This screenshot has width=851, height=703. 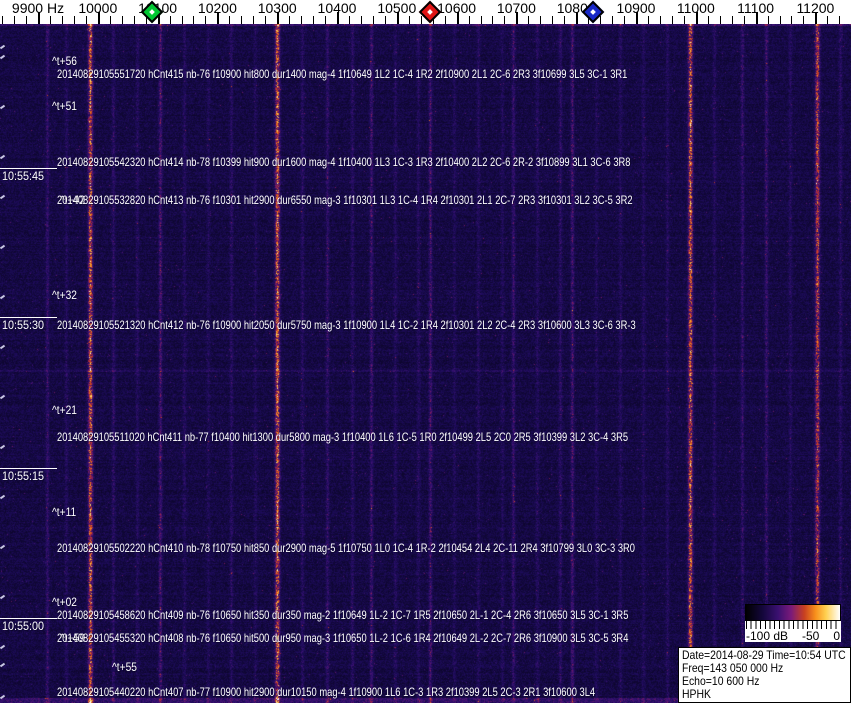 I want to click on axis-frequency-label: 11200, so click(x=815, y=8).